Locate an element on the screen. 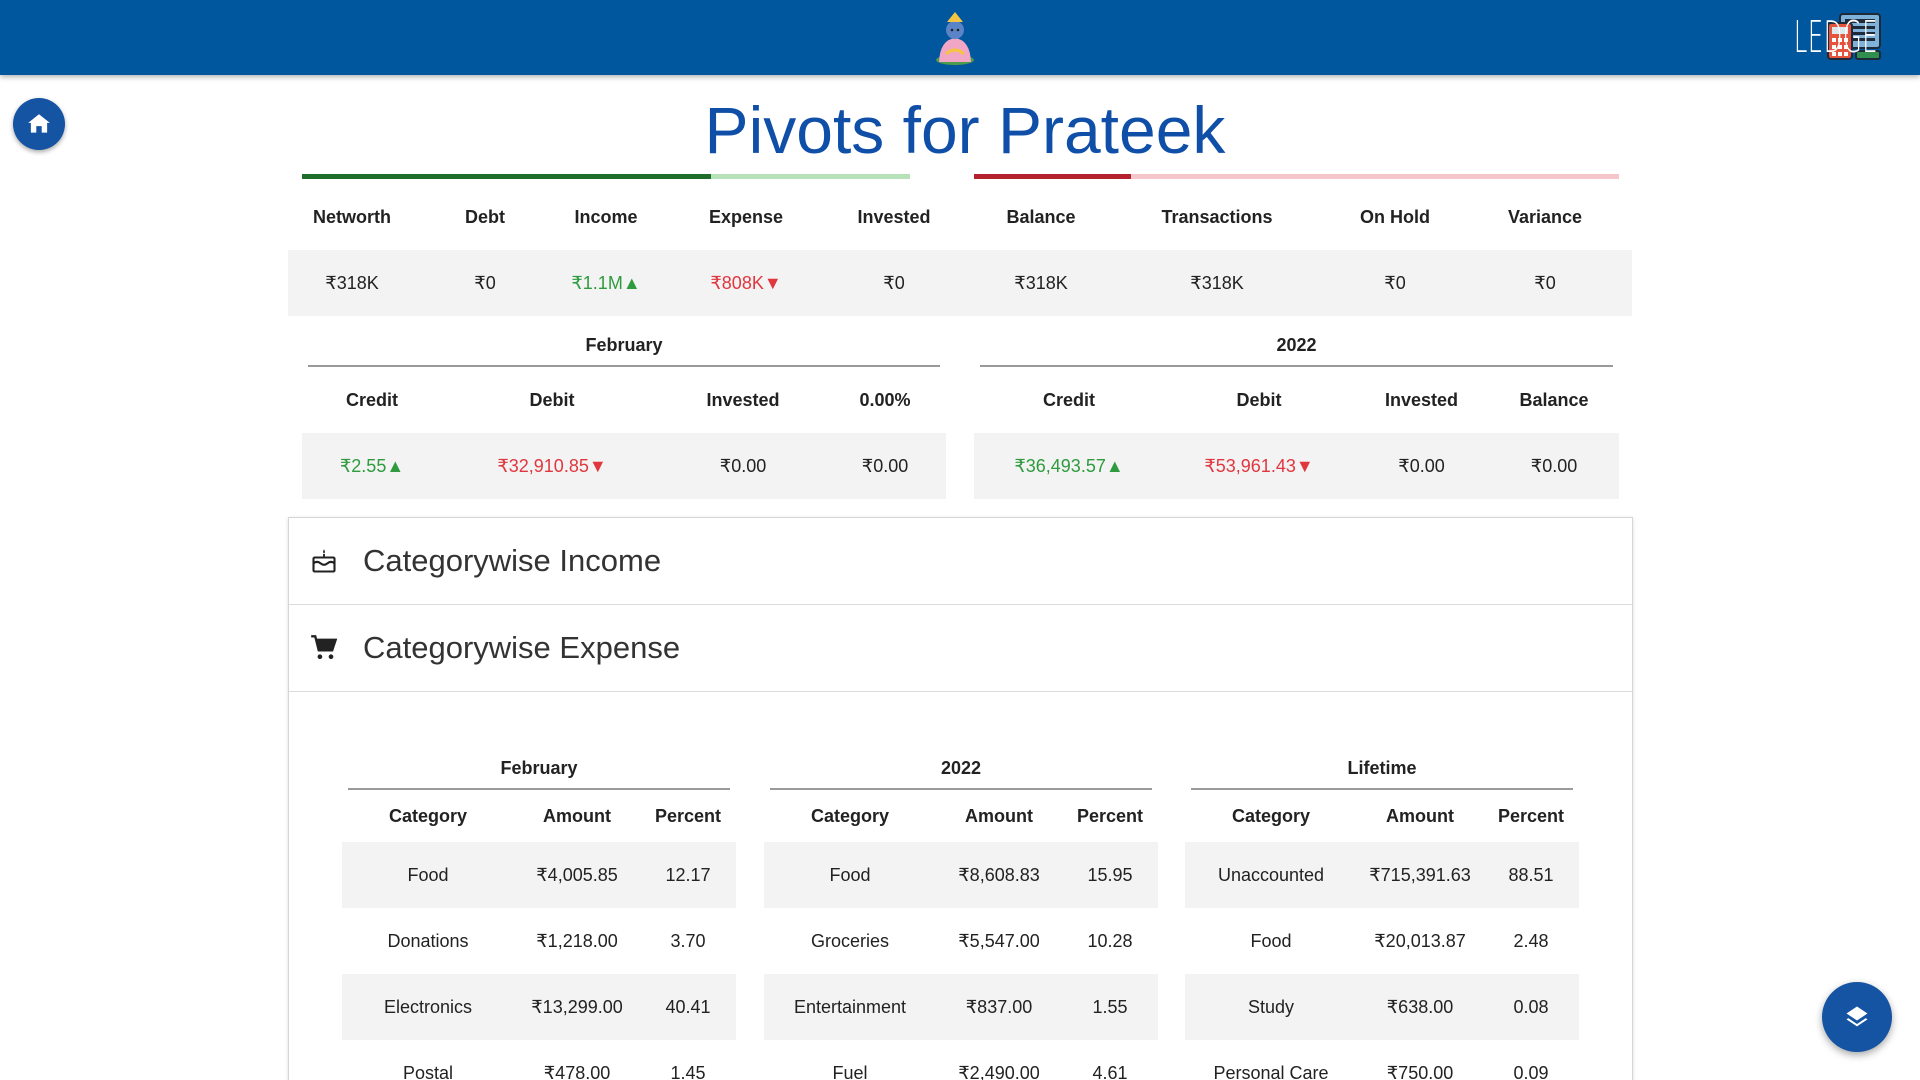  variance-value: ₹0 is located at coordinates (1545, 282).